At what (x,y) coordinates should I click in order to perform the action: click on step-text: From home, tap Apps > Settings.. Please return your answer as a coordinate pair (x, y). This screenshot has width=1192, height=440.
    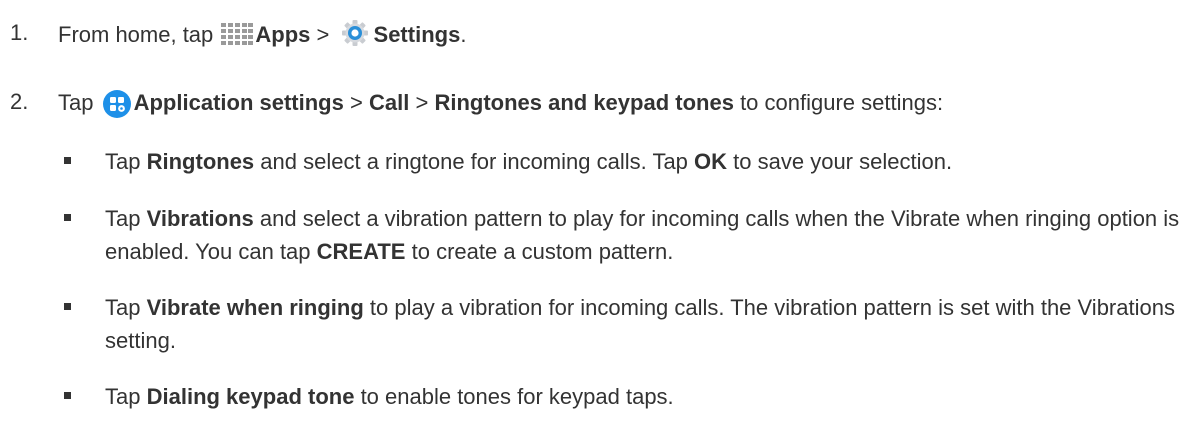
    Looking at the image, I should click on (262, 37).